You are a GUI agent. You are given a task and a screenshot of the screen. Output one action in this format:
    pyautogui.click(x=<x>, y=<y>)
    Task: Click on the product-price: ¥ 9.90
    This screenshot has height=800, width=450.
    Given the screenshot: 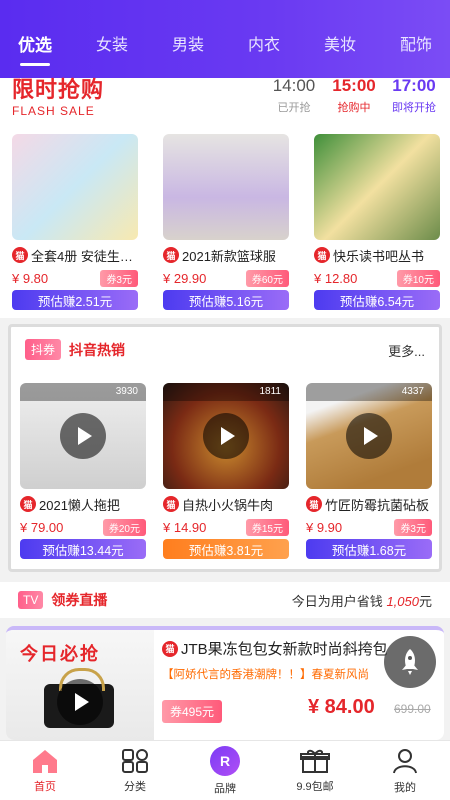 What is the action you would take?
    pyautogui.click(x=324, y=527)
    